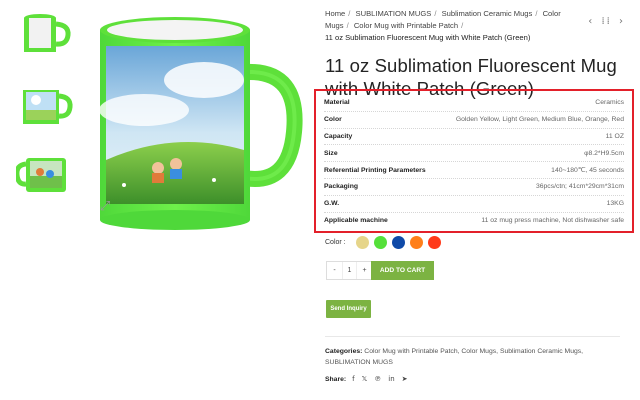 The width and height of the screenshot is (640, 400). I want to click on spec-value: 36pcs/ctn; 41cm*29cm*31cm, so click(579, 187).